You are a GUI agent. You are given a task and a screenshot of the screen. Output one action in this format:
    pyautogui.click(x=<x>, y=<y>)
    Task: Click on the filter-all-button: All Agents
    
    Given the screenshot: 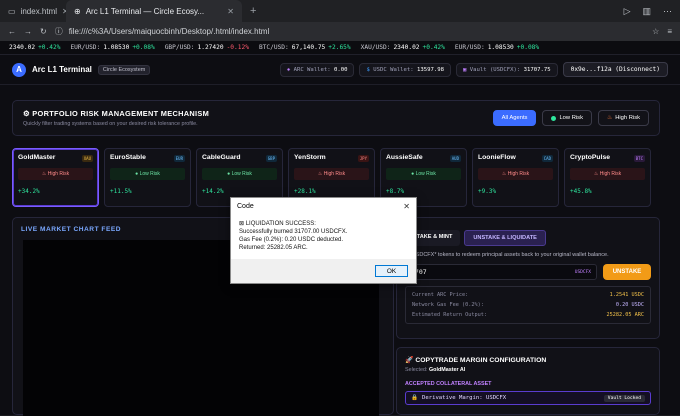 What is the action you would take?
    pyautogui.click(x=514, y=118)
    